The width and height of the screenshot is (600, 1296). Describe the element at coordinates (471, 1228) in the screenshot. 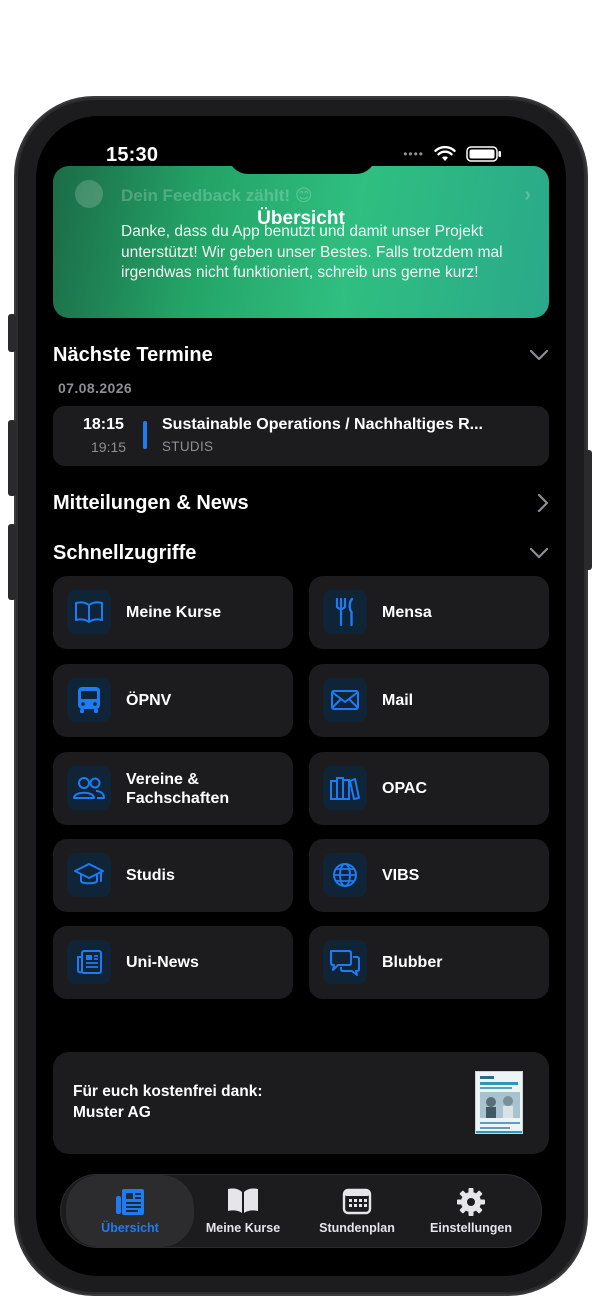

I see `tab-label: Einstellungen` at that location.